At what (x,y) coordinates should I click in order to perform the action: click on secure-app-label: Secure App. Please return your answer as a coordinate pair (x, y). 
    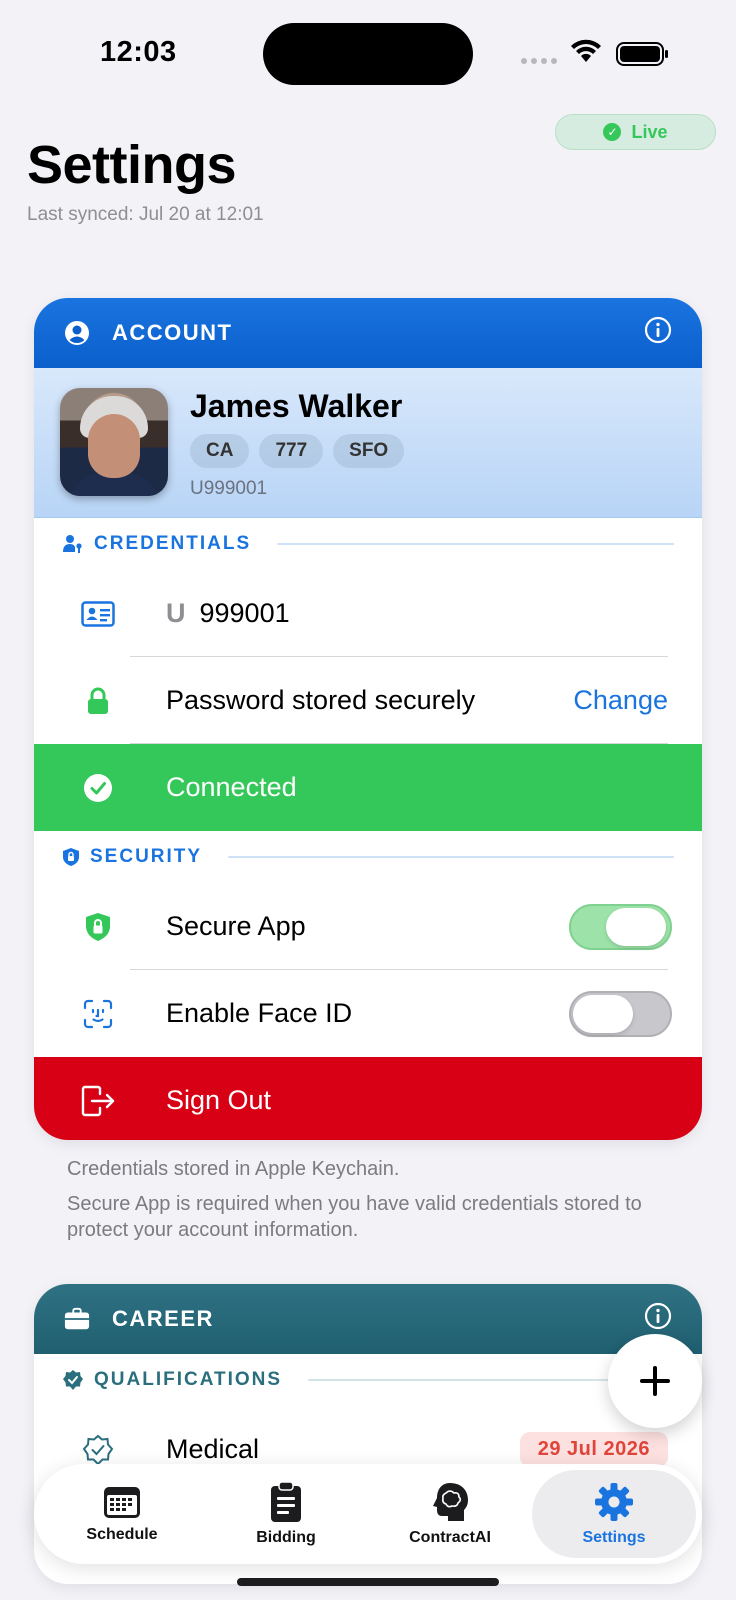
    Looking at the image, I should click on (236, 926).